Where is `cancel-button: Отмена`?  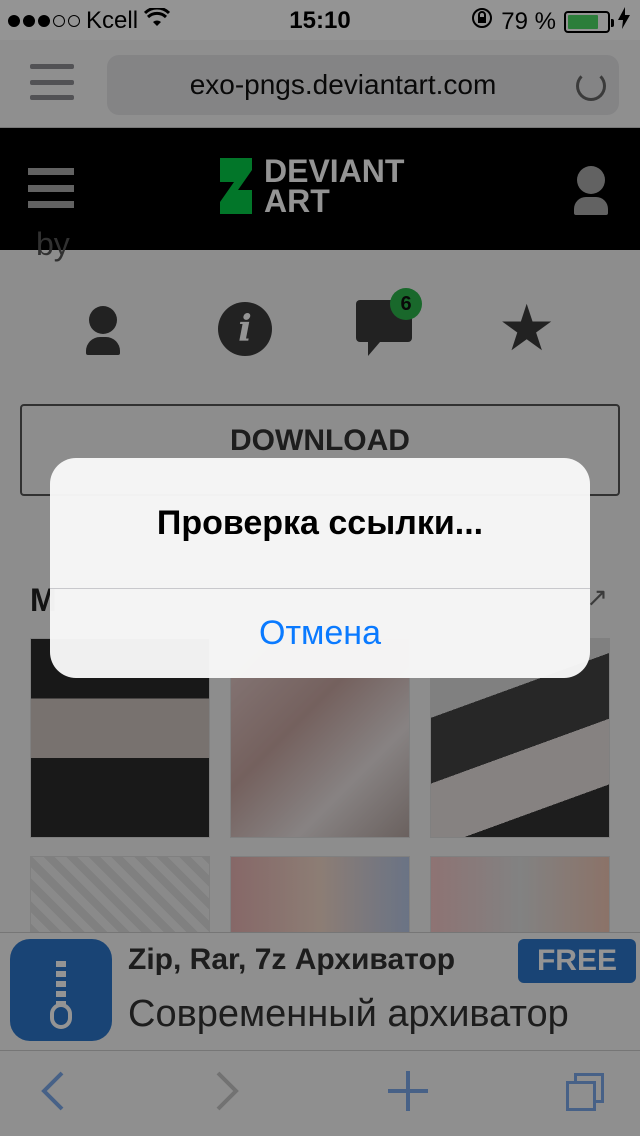 cancel-button: Отмена is located at coordinates (320, 633).